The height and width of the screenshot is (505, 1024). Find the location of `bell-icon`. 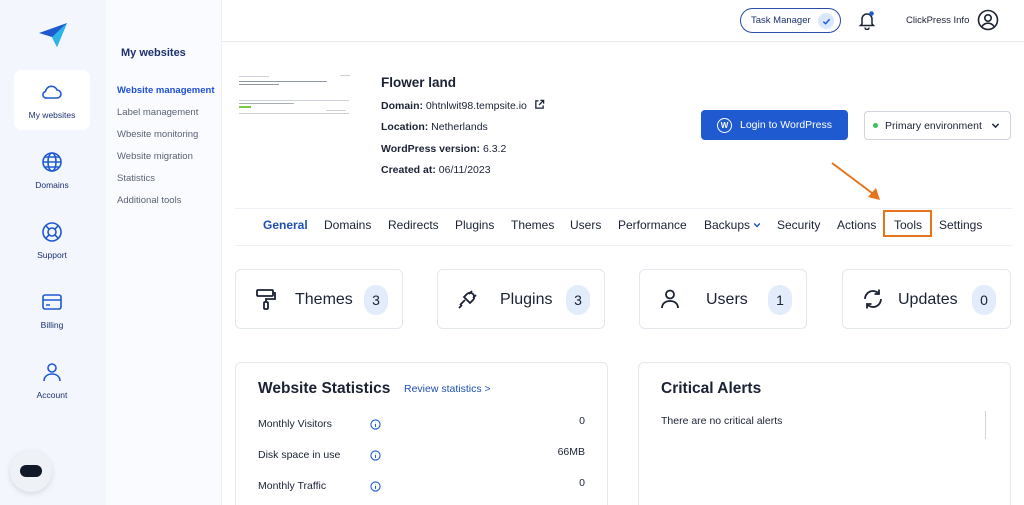

bell-icon is located at coordinates (867, 20).